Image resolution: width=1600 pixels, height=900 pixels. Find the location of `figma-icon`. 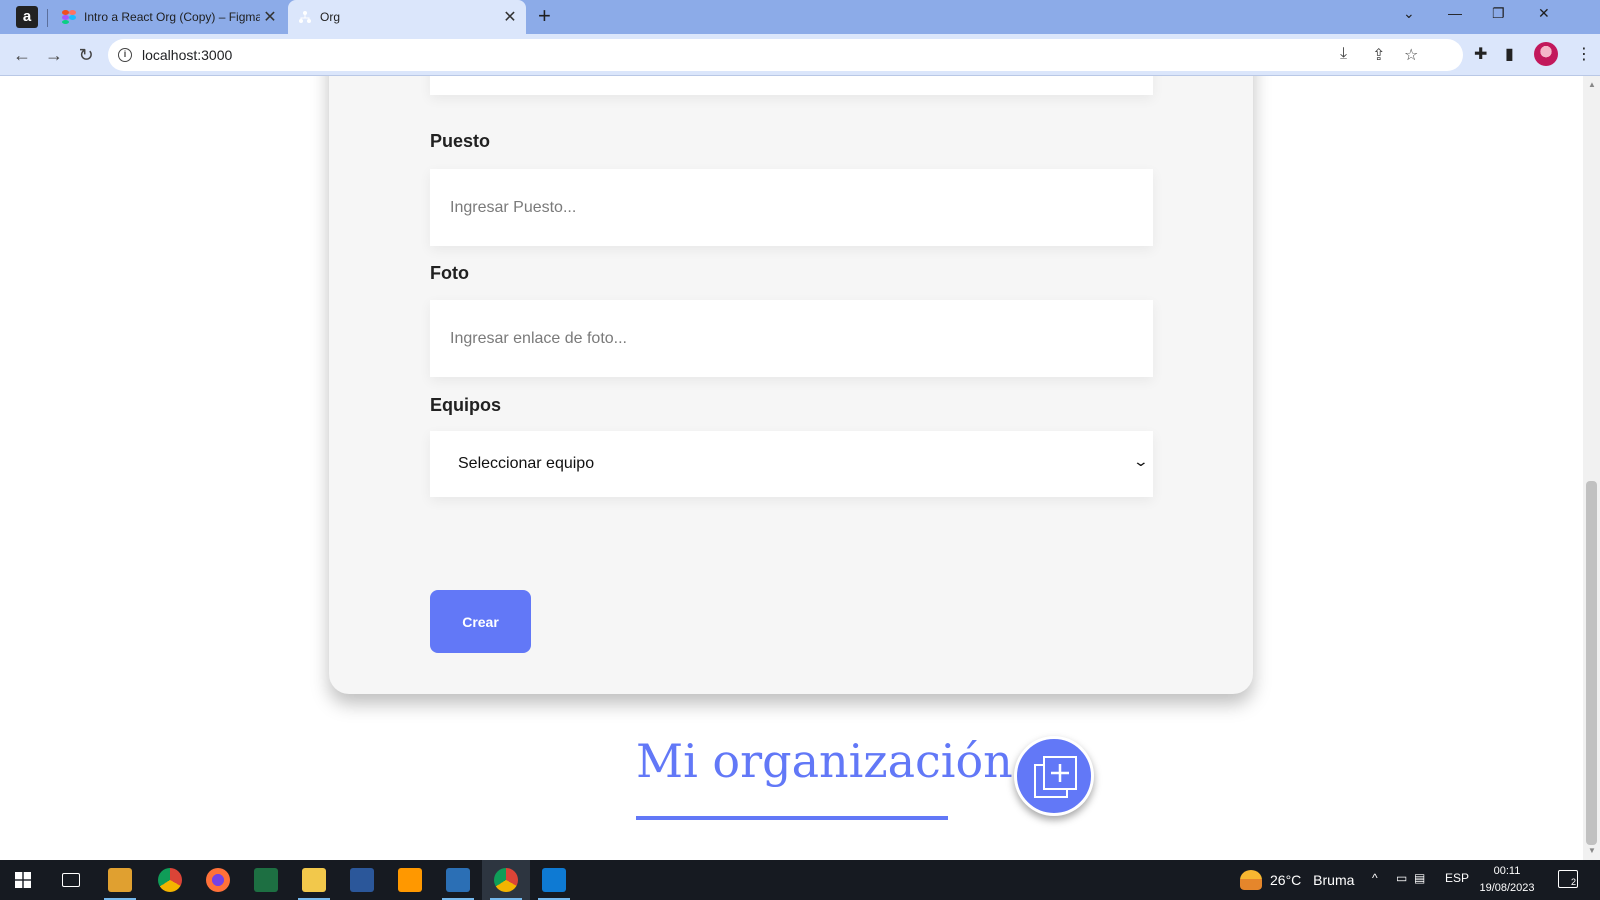

figma-icon is located at coordinates (69, 17).